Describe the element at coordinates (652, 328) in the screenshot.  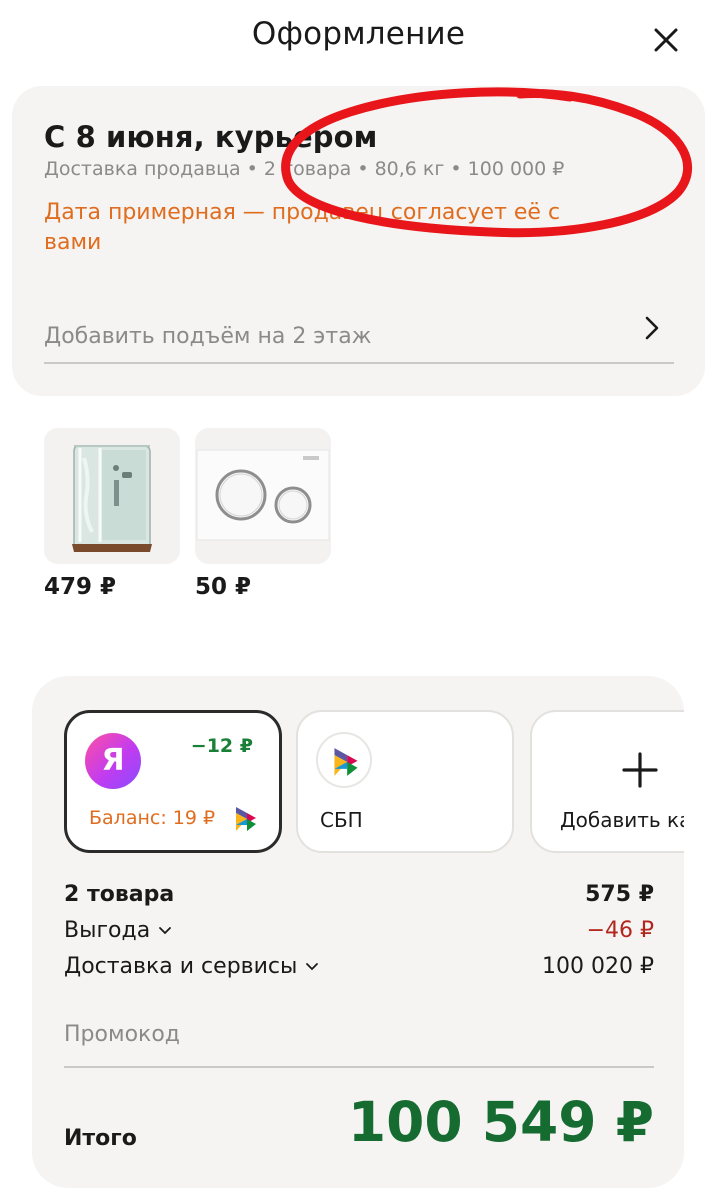
I see `chevron-right-icon` at that location.